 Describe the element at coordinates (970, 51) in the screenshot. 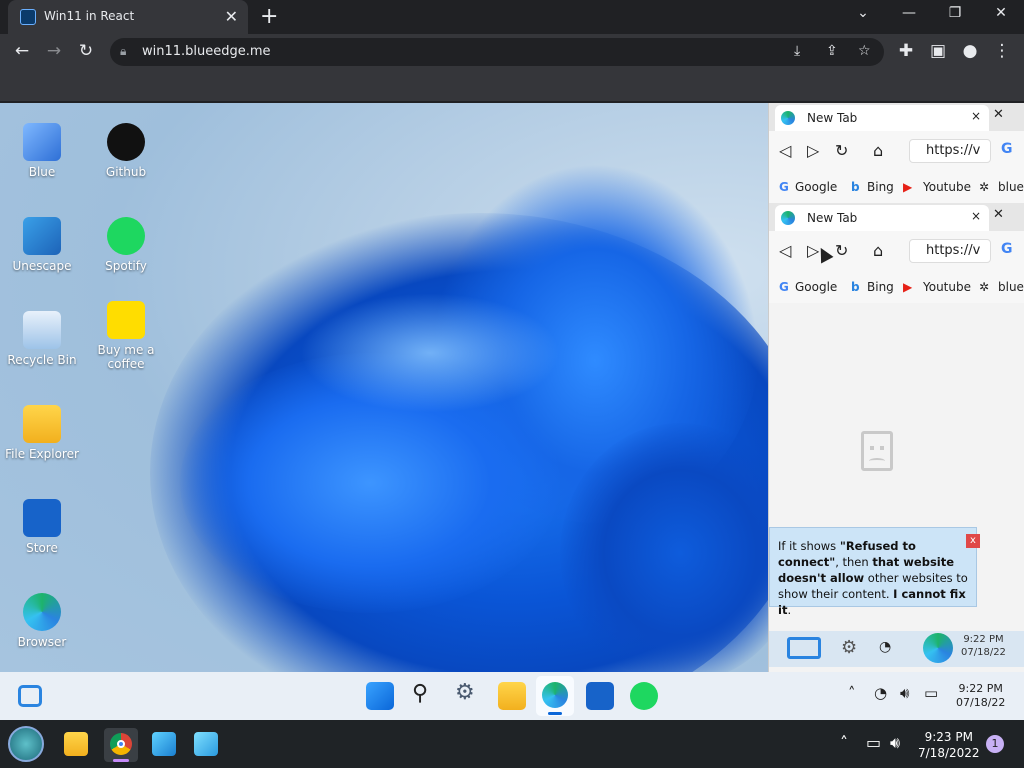

I see `profile-avatar-icon: ●` at that location.